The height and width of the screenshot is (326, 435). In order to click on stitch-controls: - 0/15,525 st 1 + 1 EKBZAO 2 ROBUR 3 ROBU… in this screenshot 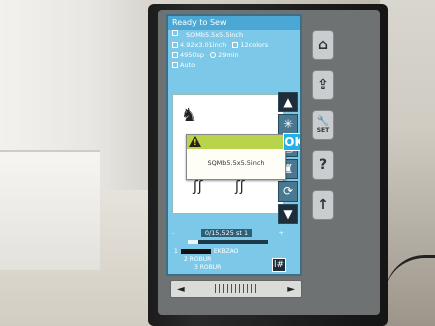, I will do `click(234, 251)`.